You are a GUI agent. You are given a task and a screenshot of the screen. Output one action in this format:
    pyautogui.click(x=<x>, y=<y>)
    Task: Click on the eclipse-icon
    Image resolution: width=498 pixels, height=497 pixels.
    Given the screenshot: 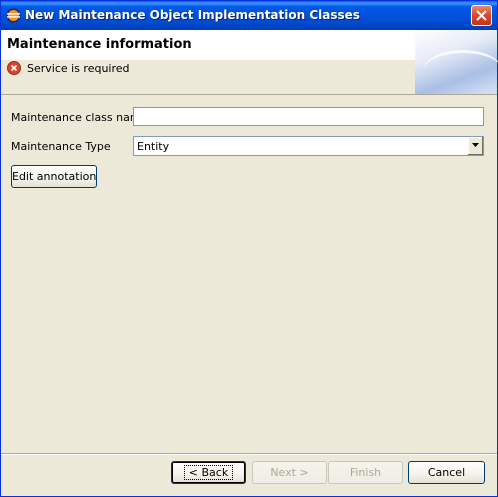 What is the action you would take?
    pyautogui.click(x=13, y=15)
    